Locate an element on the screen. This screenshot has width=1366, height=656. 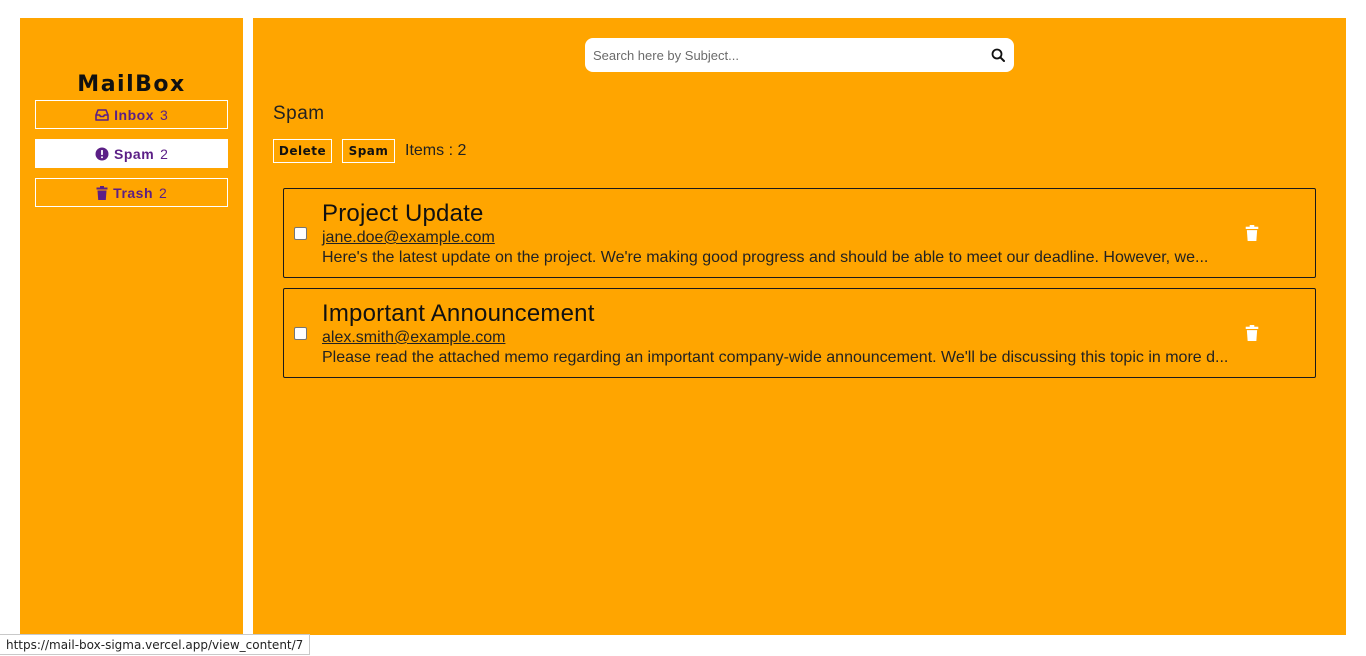
page-title: Spam is located at coordinates (299, 113).